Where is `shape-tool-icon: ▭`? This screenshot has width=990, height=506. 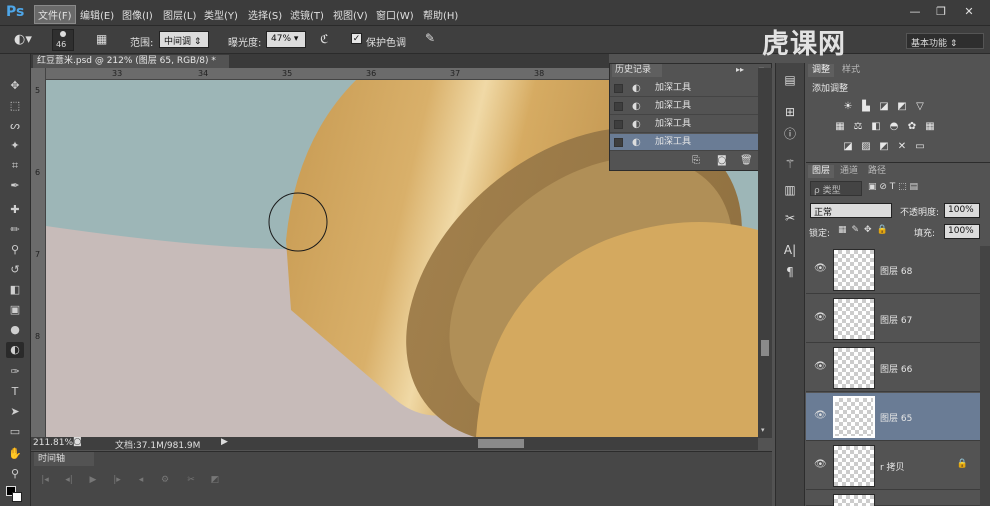 shape-tool-icon: ▭ is located at coordinates (15, 432).